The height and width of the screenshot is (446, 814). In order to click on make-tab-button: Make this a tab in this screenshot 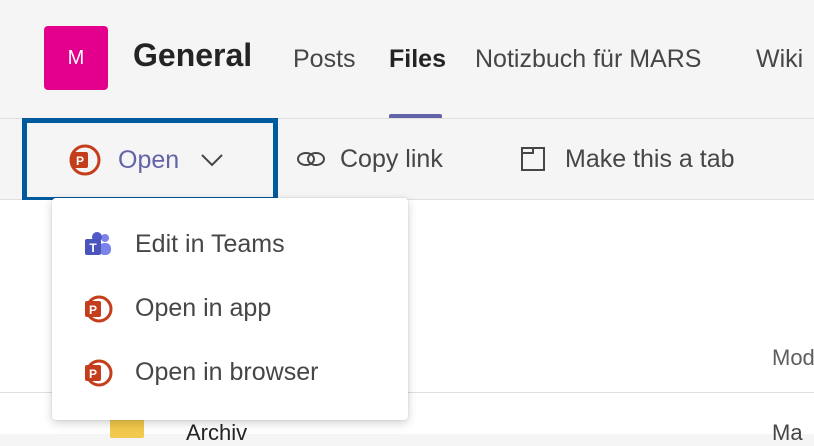, I will do `click(627, 159)`.